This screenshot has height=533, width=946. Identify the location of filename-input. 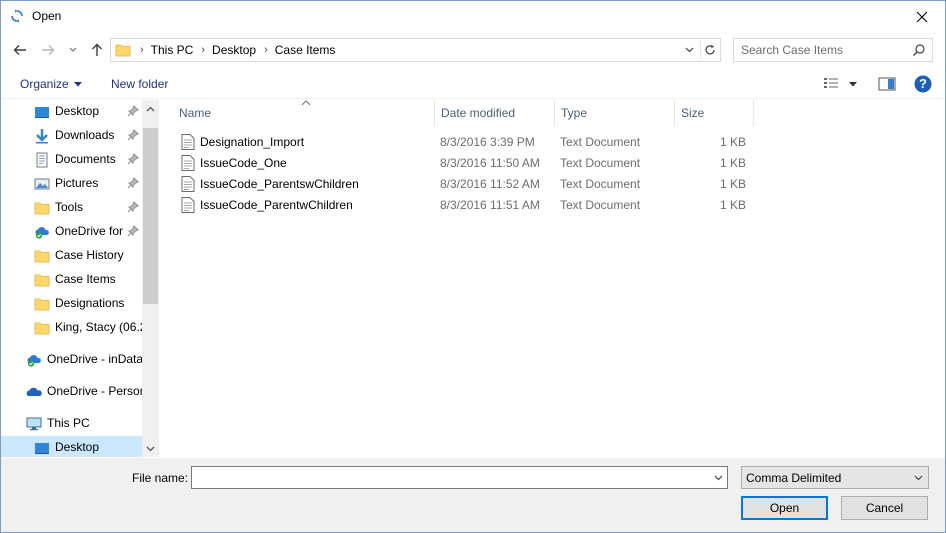
(449, 477).